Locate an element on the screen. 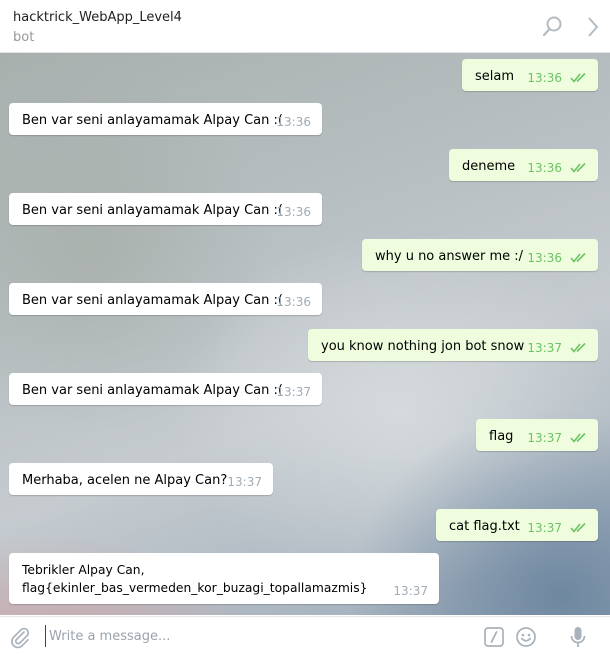 The width and height of the screenshot is (610, 655). attach-icon is located at coordinates (20, 637).